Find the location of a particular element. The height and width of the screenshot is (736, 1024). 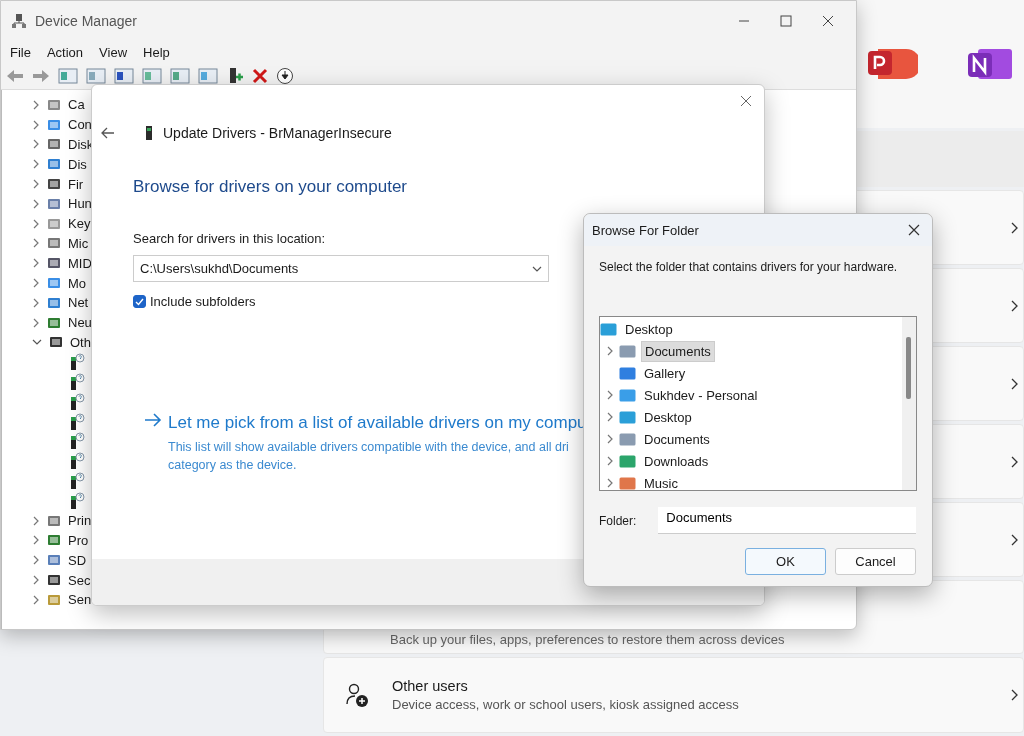

folder-item: Sukhdev - Personal is located at coordinates (701, 395).